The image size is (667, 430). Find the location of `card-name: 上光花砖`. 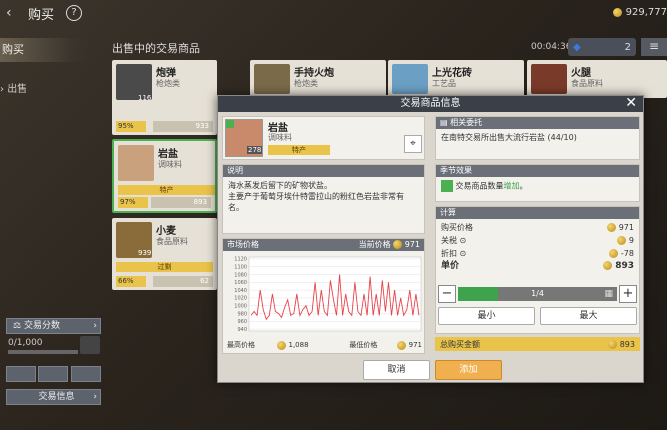

card-name: 上光花砖 is located at coordinates (452, 73).